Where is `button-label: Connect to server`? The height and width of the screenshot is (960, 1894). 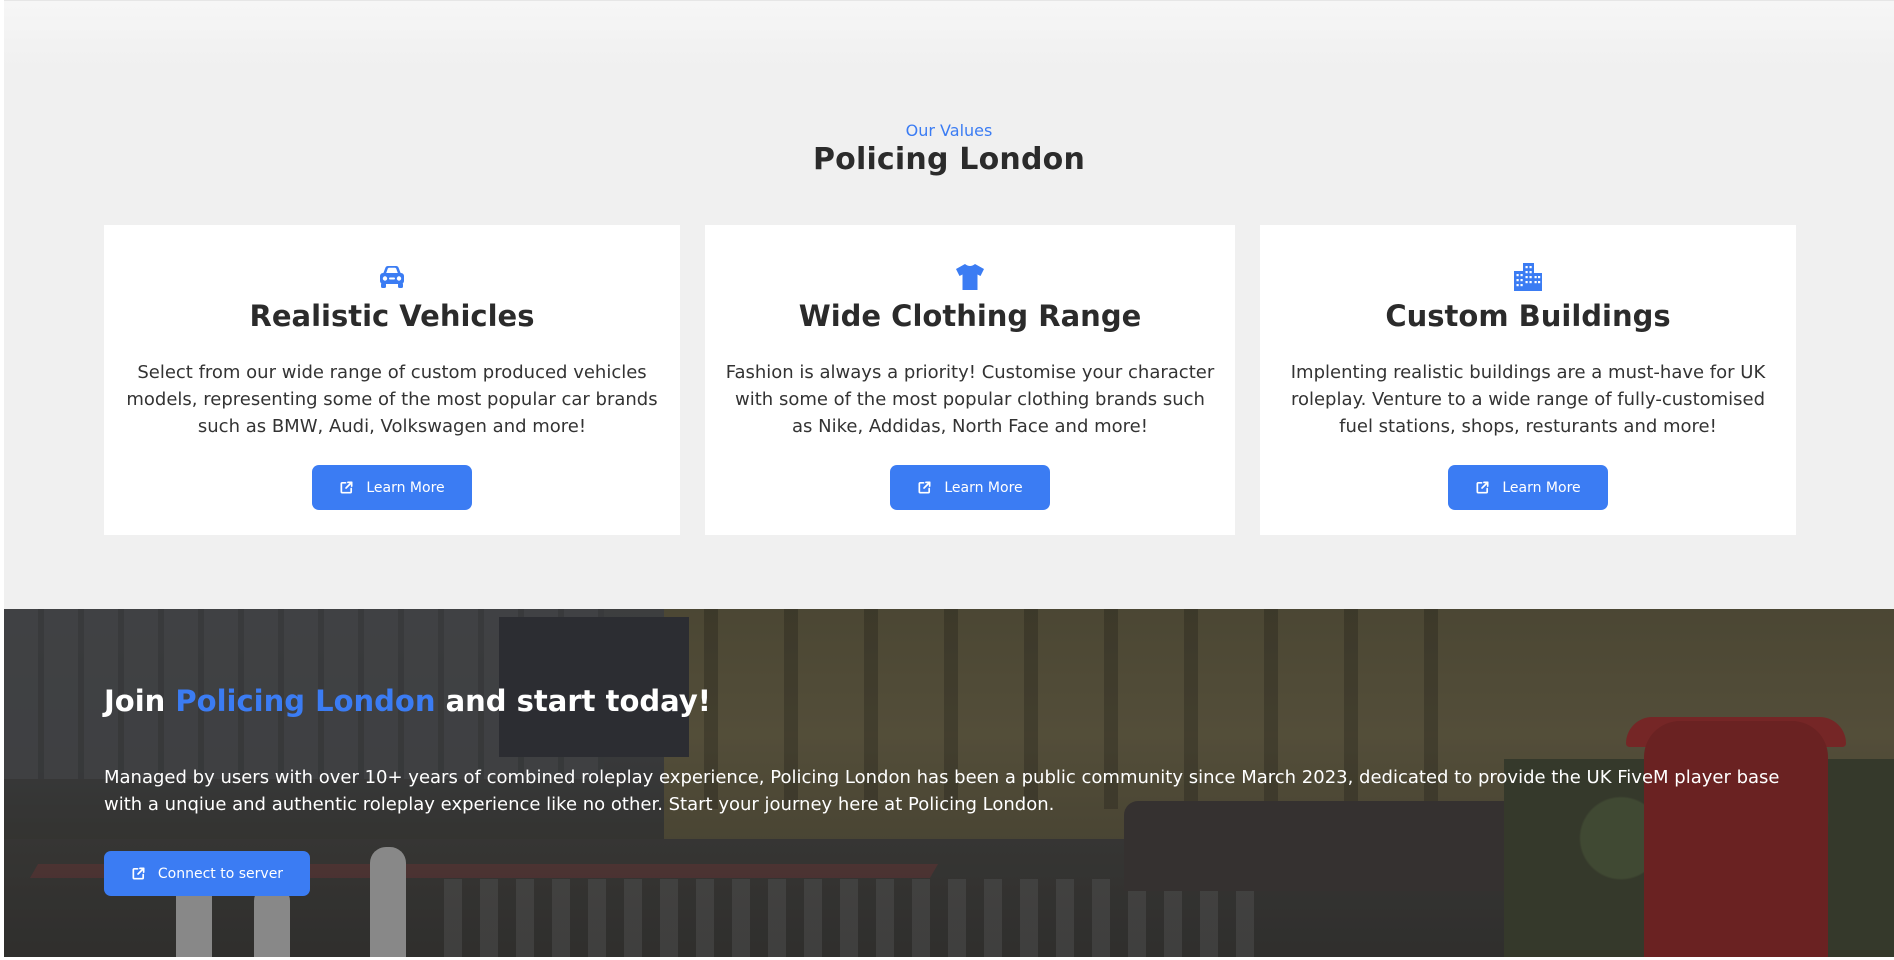
button-label: Connect to server is located at coordinates (220, 873).